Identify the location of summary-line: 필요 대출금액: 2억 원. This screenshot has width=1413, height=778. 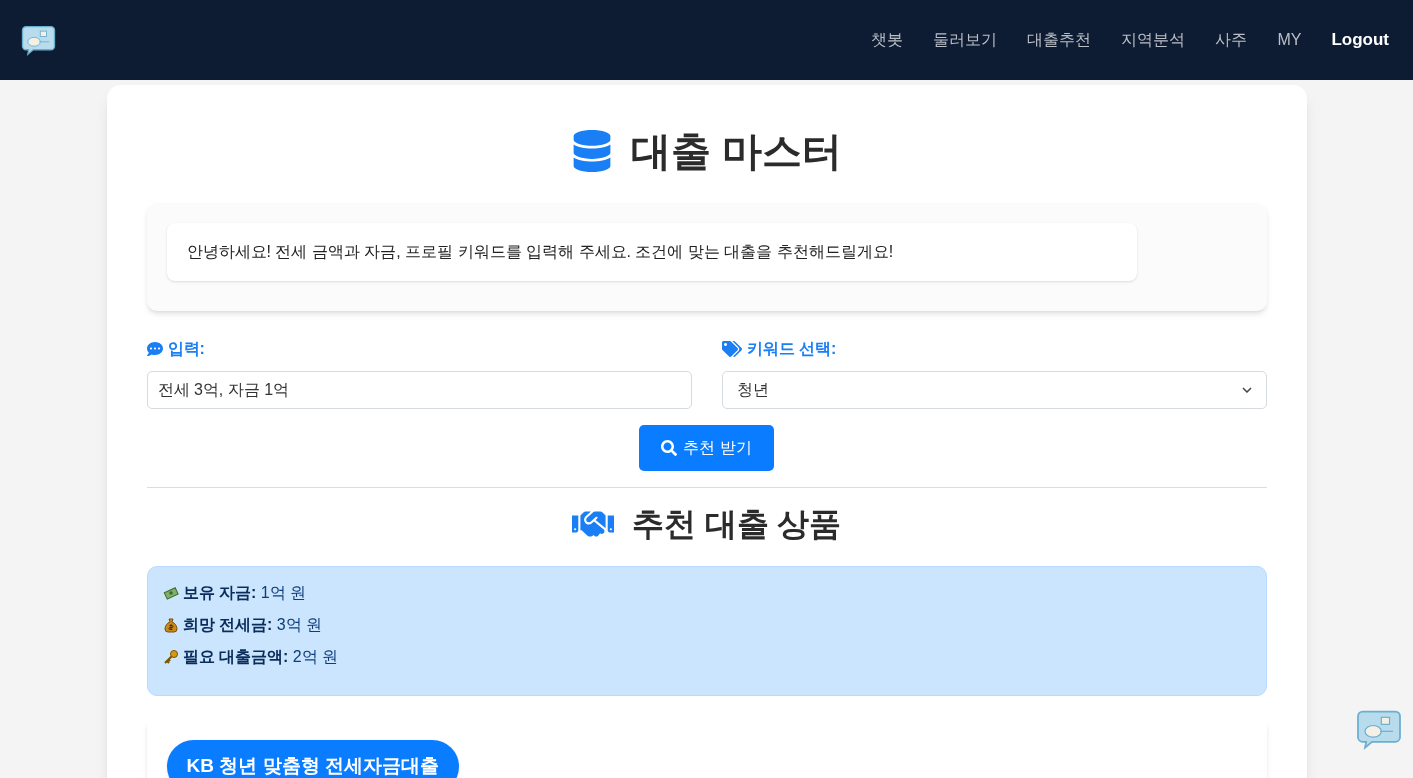
(260, 657).